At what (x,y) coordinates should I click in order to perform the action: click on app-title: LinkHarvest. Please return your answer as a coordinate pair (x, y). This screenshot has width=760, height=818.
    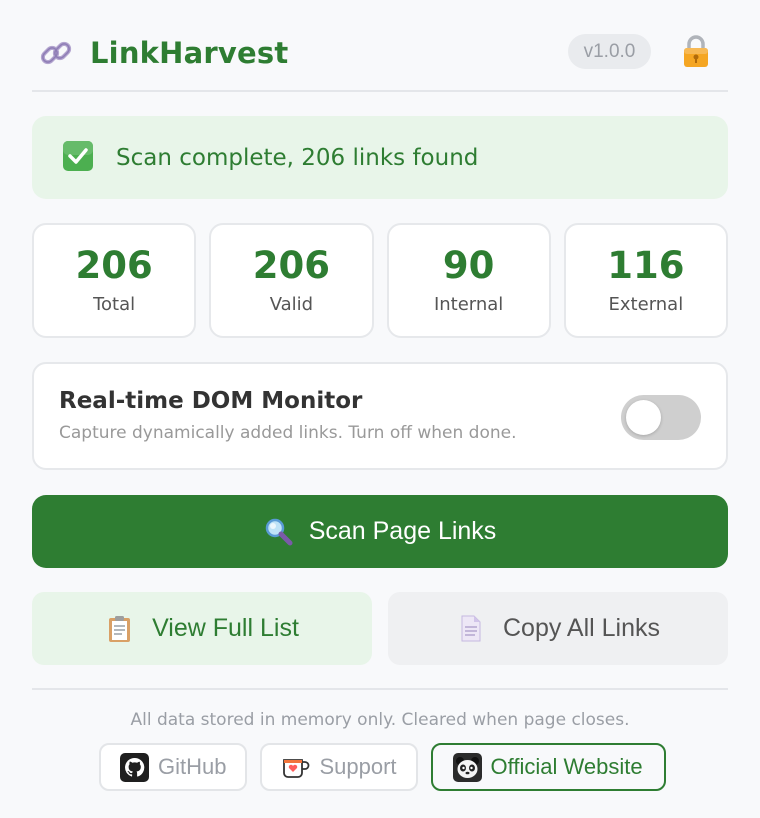
    Looking at the image, I should click on (189, 53).